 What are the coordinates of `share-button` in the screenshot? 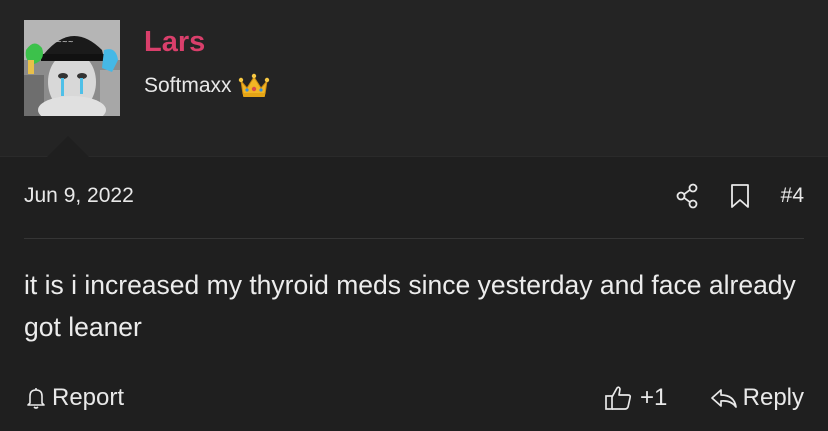 It's located at (687, 196).